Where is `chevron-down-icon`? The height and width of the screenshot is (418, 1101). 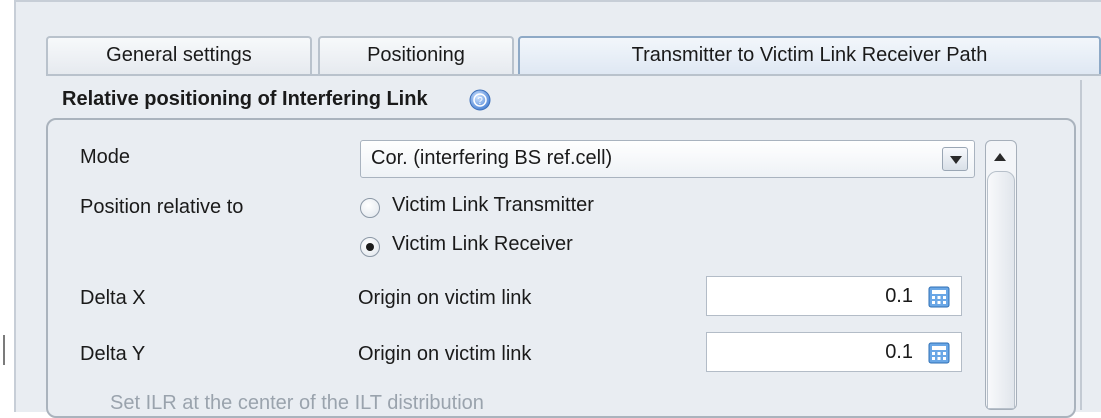
chevron-down-icon is located at coordinates (955, 159).